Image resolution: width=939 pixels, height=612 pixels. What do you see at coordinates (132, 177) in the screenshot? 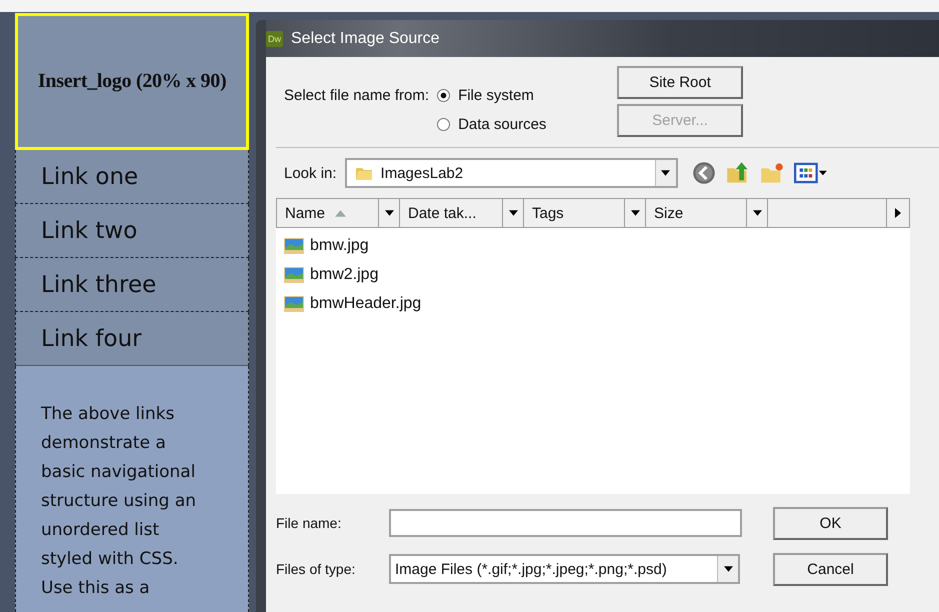
I see `nav-link: Link one` at bounding box center [132, 177].